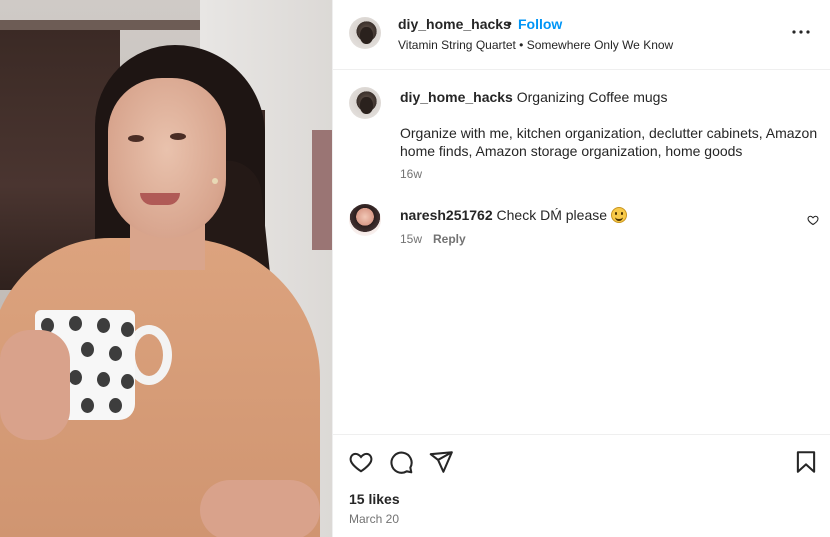 This screenshot has height=537, width=830. Describe the element at coordinates (365, 33) in the screenshot. I see `author-avatar` at that location.